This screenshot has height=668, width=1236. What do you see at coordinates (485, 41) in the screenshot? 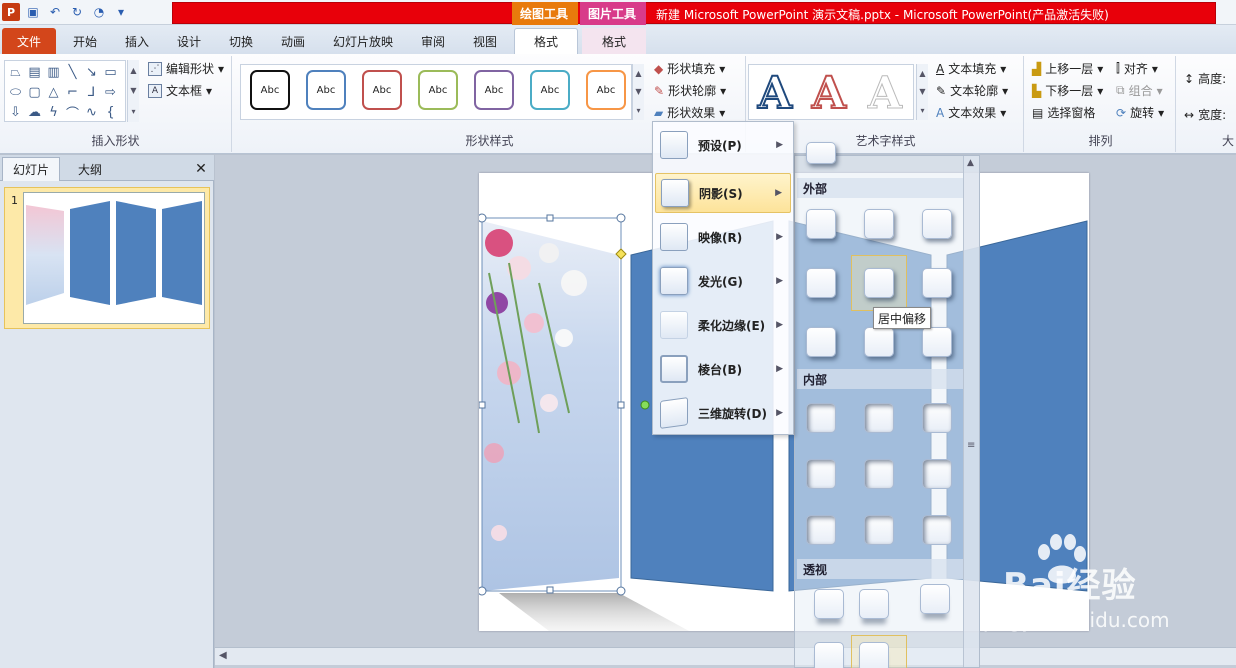
I see `tab-view: 视图` at bounding box center [485, 41].